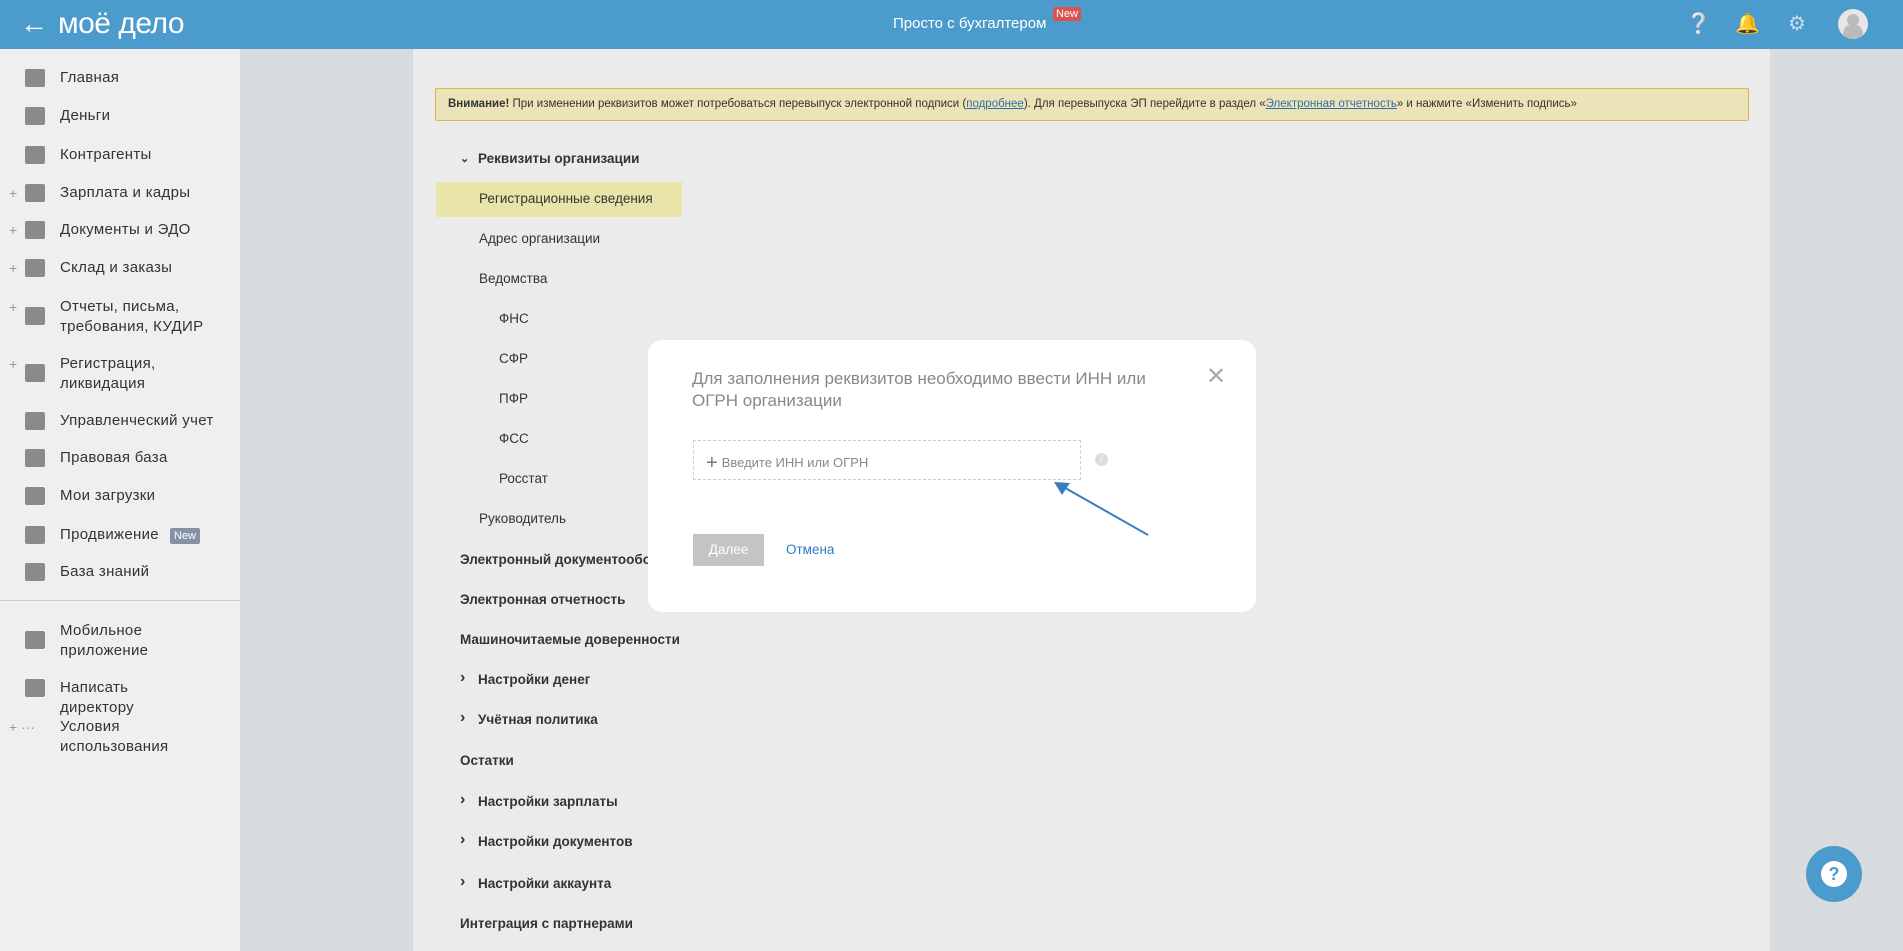 Image resolution: width=1903 pixels, height=951 pixels. I want to click on sidebar-item-label: Деньги, so click(85, 115).